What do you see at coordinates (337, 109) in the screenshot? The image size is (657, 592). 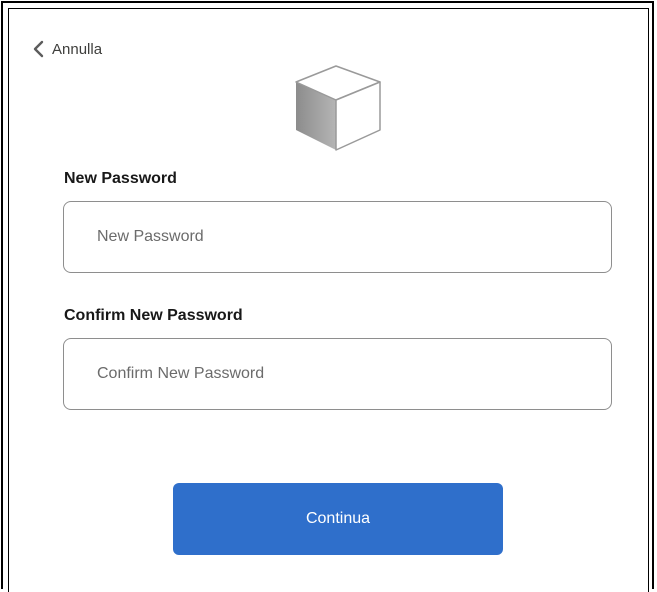 I see `cube-logo-icon` at bounding box center [337, 109].